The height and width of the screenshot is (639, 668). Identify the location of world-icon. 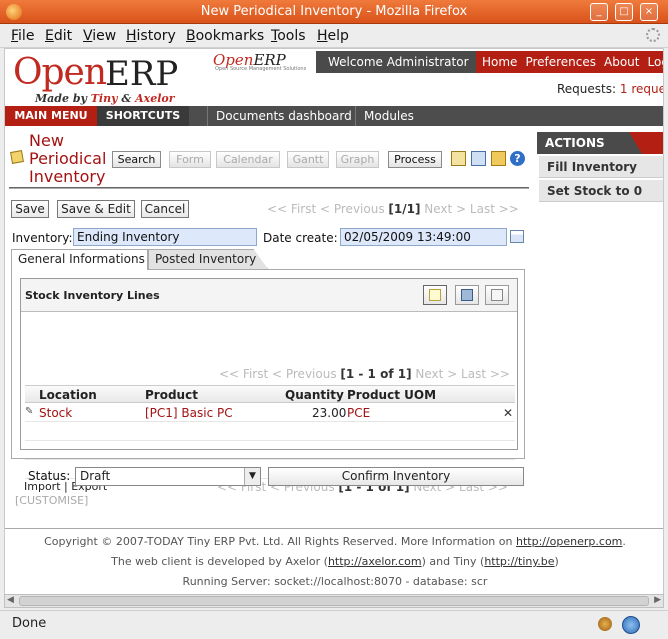
(631, 625).